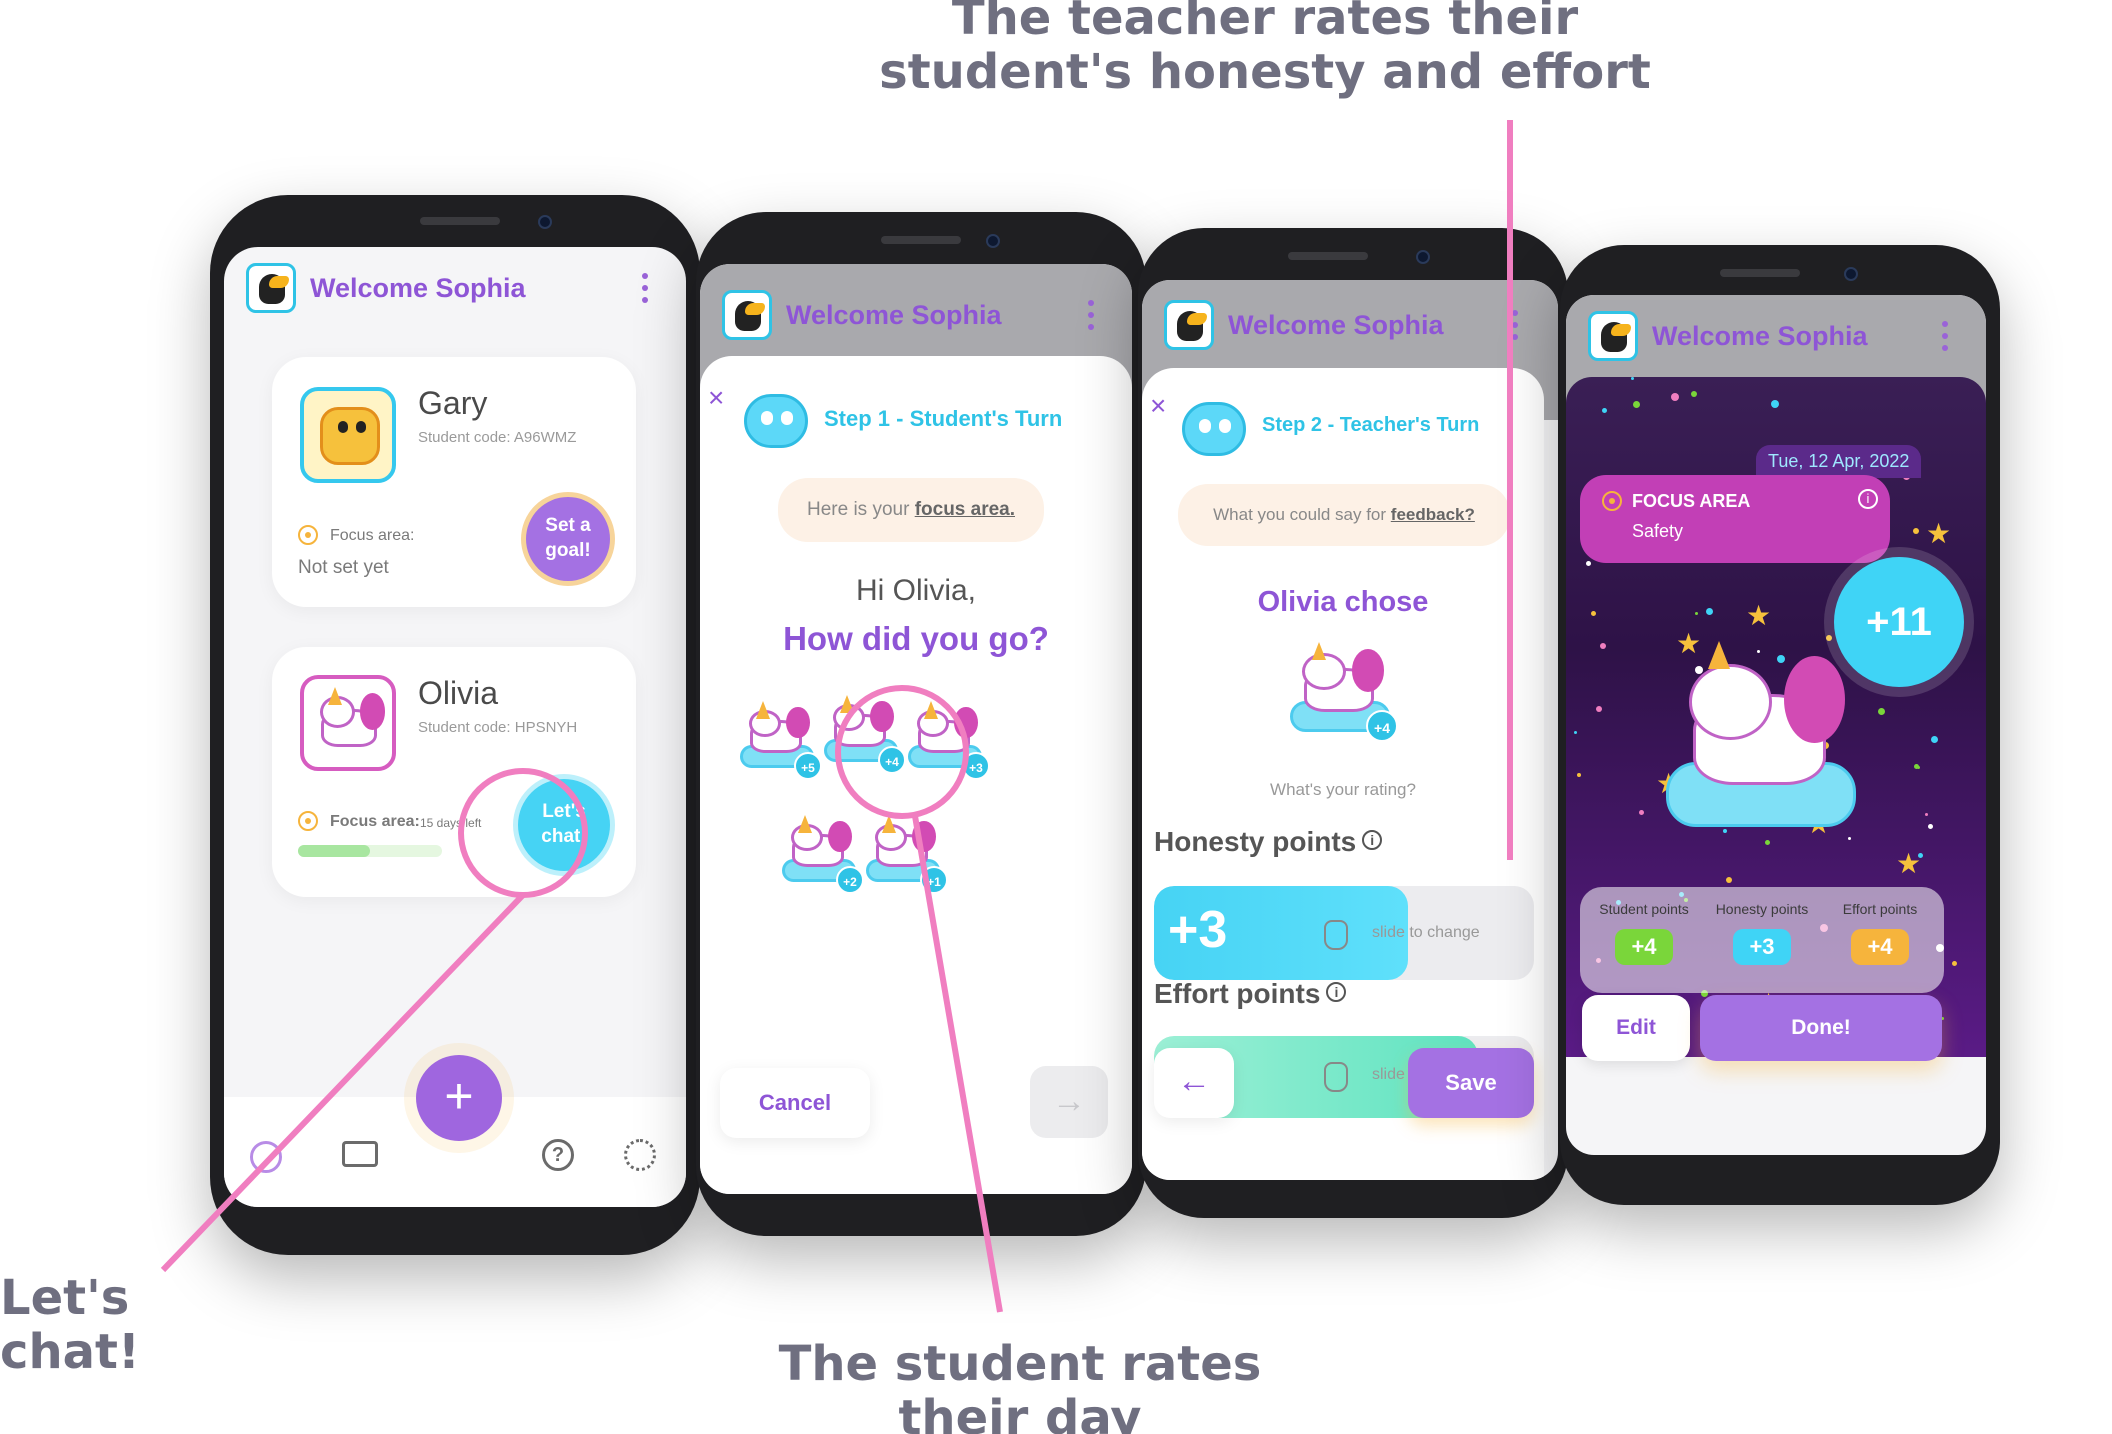 The image size is (2112, 1434). I want to click on rating-badge: +4, so click(892, 760).